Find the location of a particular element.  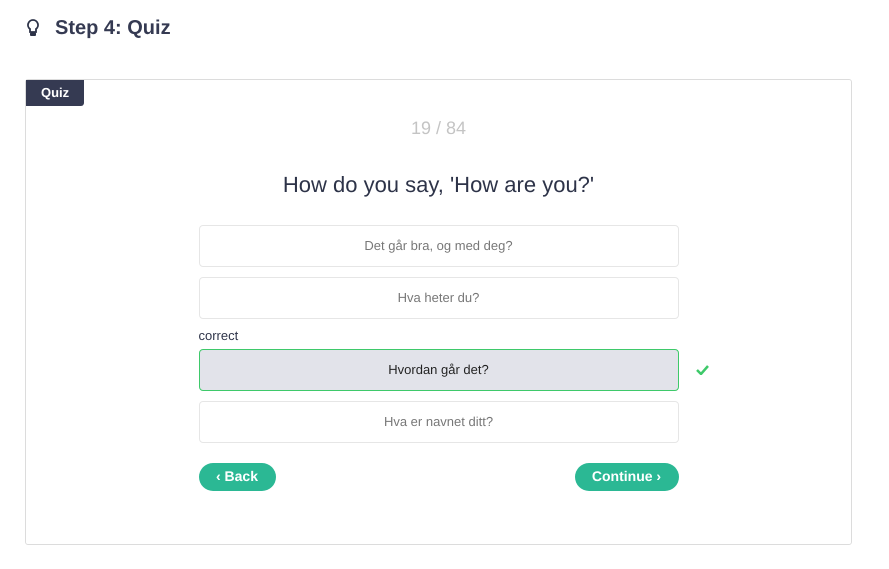

checkmark-icon is located at coordinates (702, 369).